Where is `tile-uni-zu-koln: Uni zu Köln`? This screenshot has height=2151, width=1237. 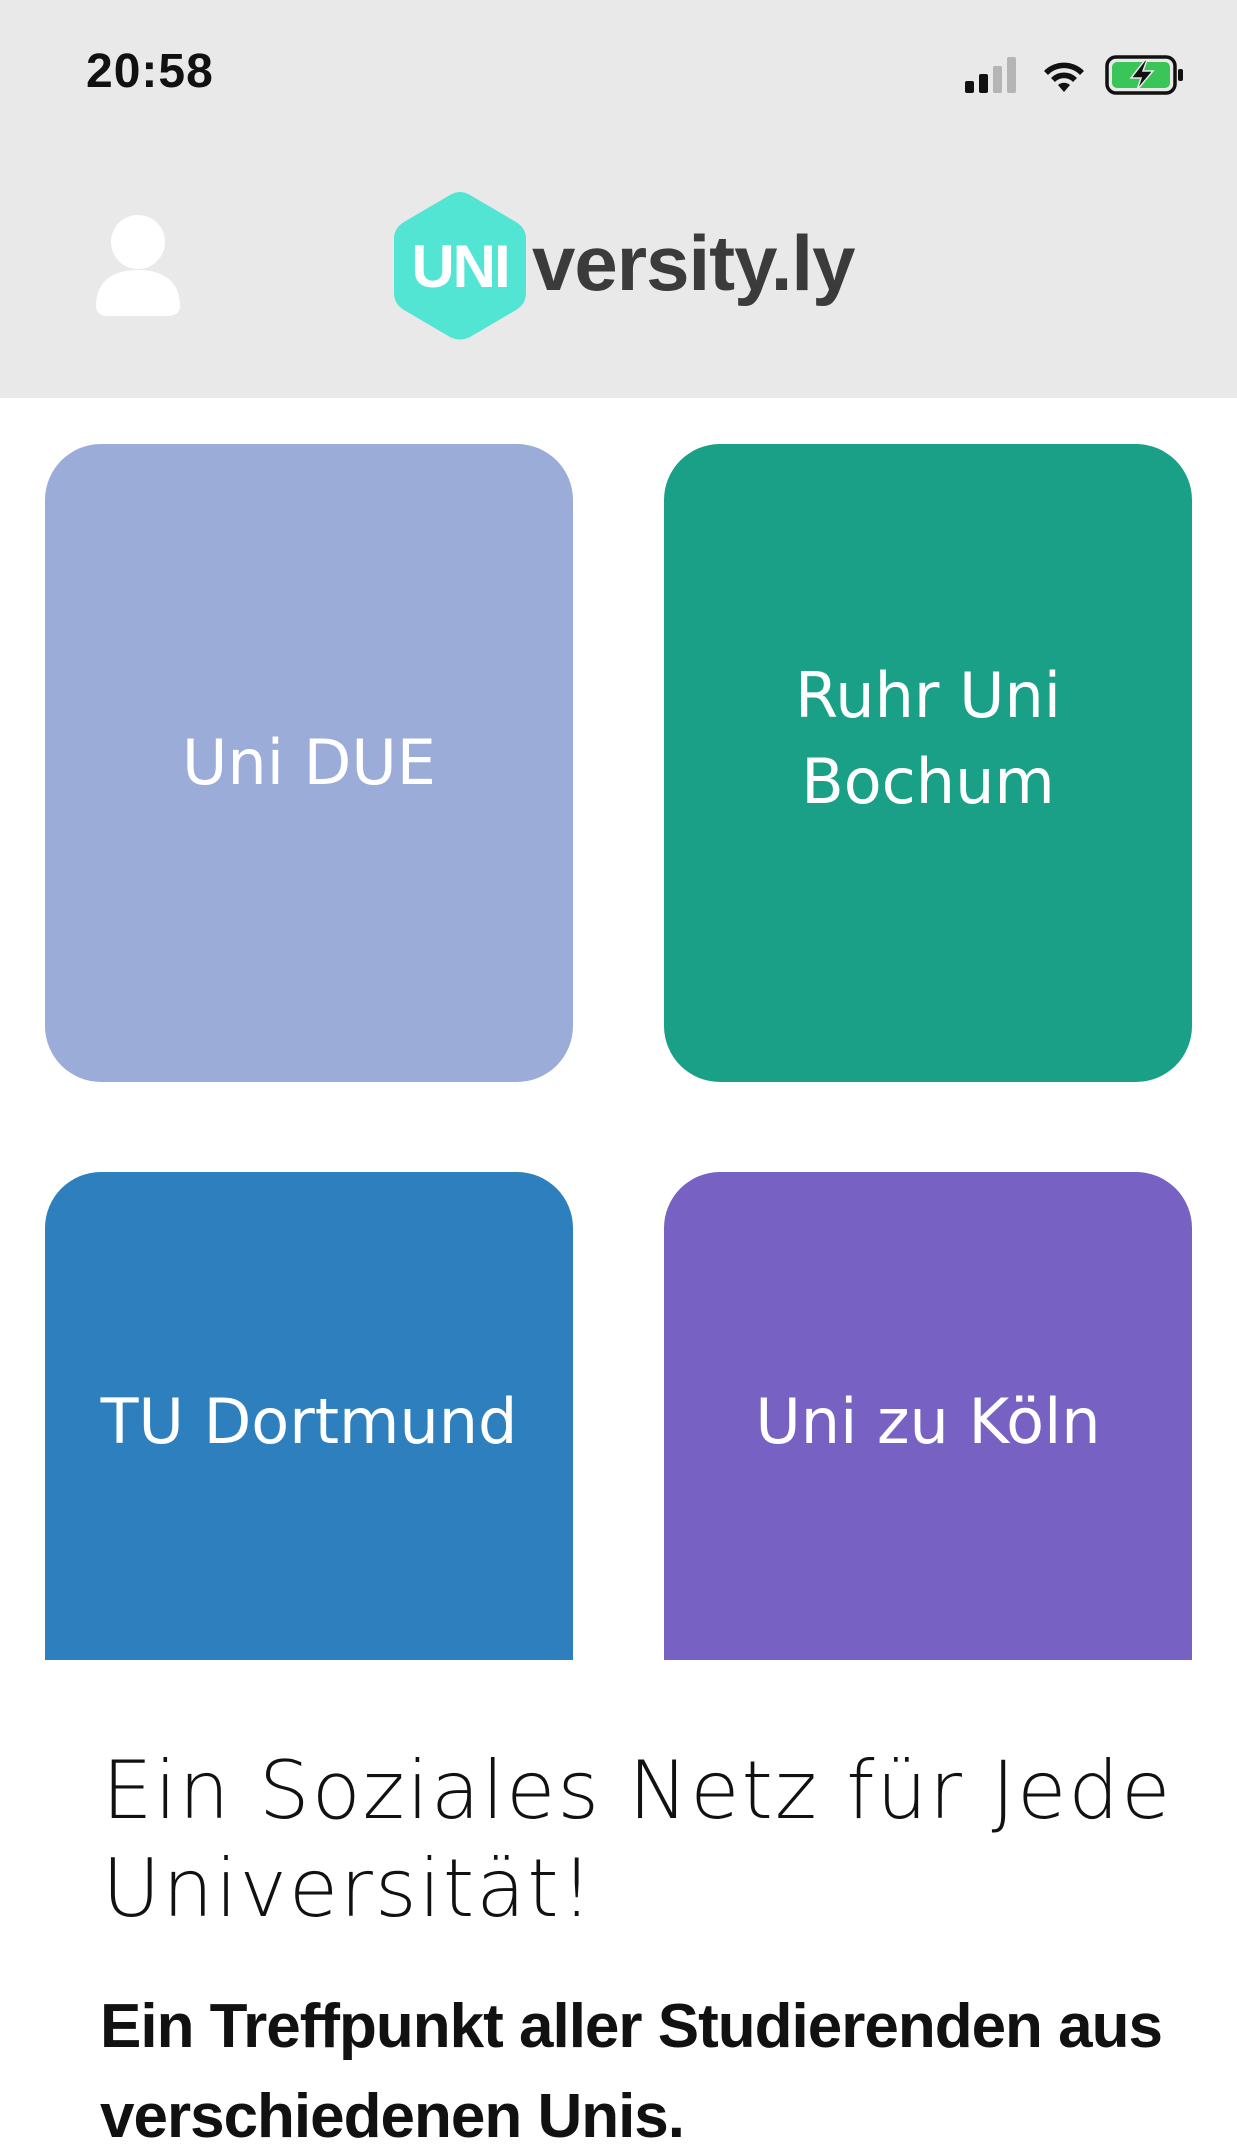
tile-uni-zu-koln: Uni zu Köln is located at coordinates (928, 1416).